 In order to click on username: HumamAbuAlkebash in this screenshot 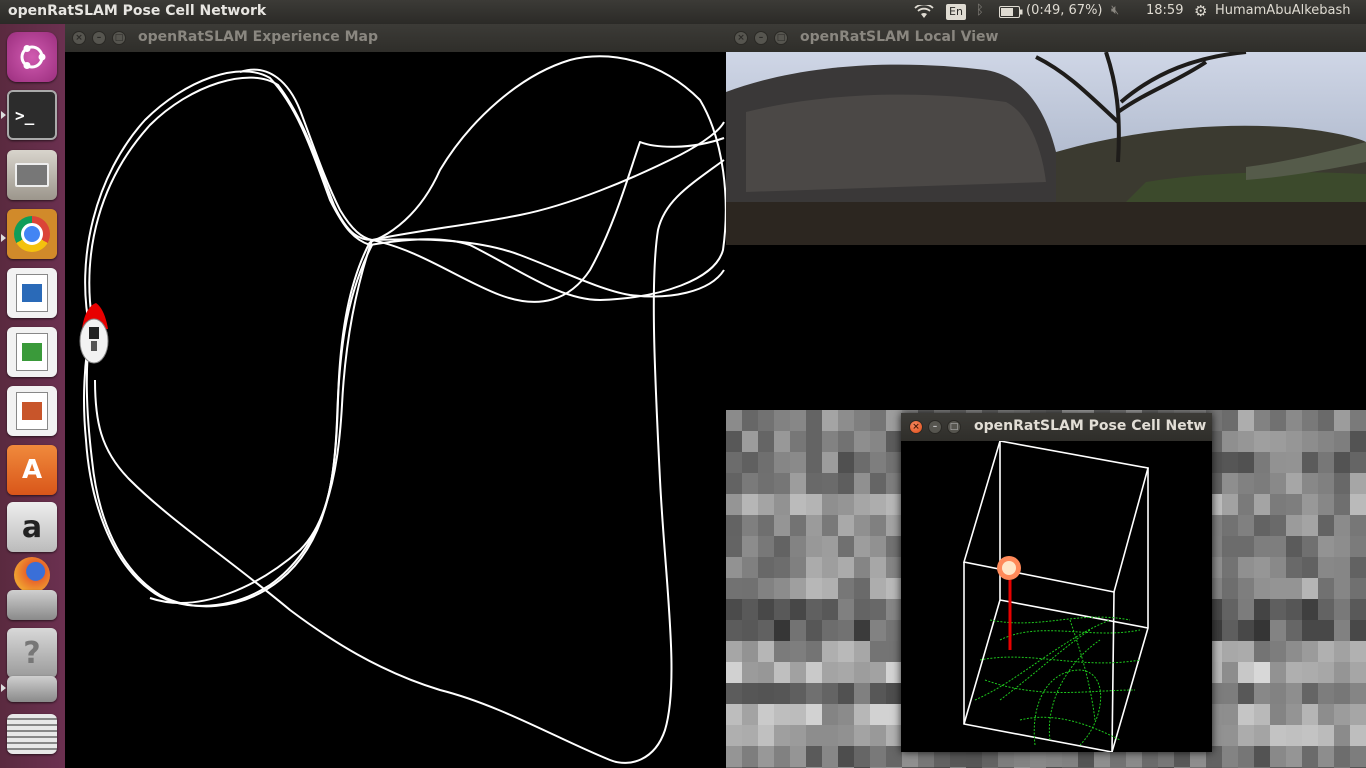, I will do `click(1283, 10)`.